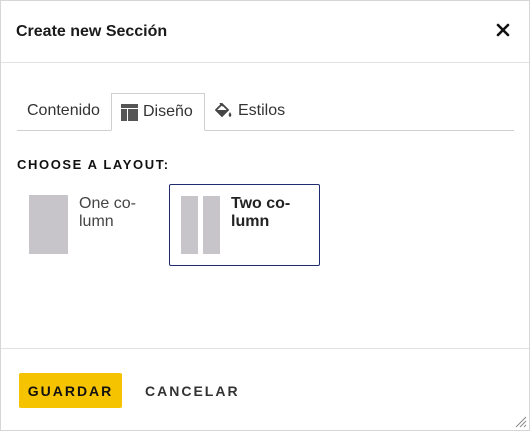  I want to click on tab-label: Contenido, so click(63, 110).